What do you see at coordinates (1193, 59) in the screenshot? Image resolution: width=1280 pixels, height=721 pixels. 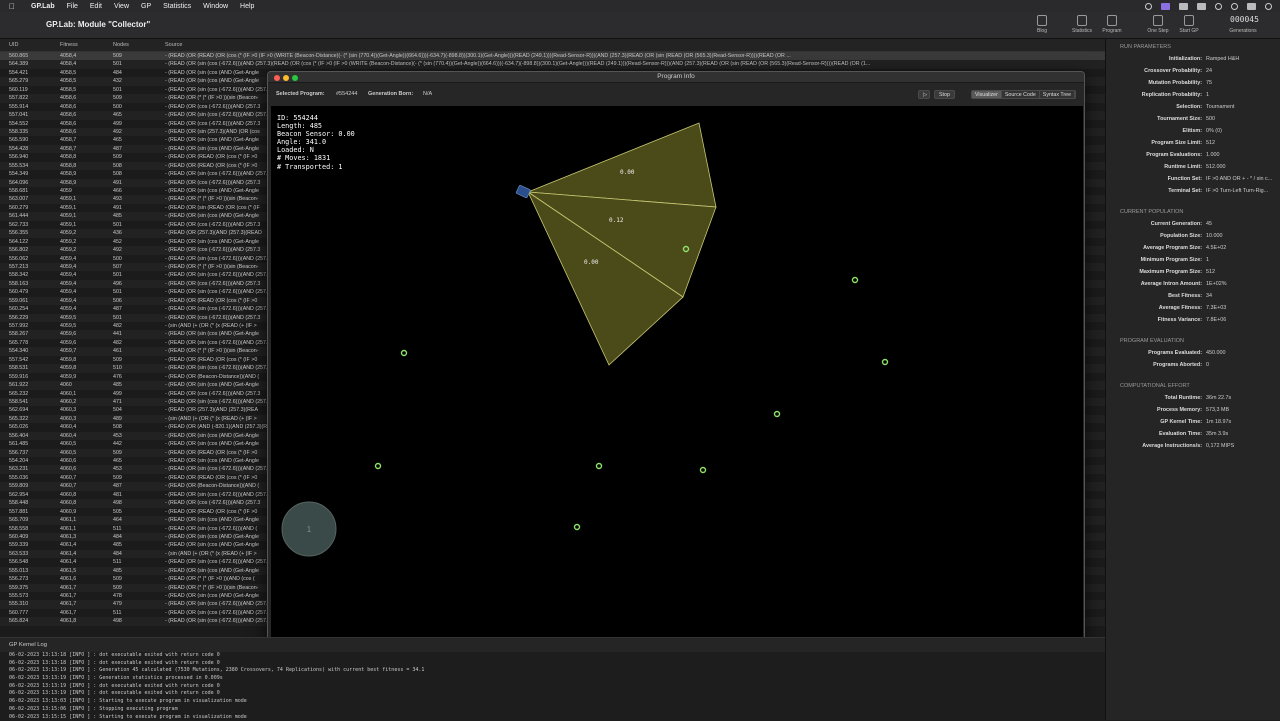 I see `stat-row: Initialization:Ramped H&H` at bounding box center [1193, 59].